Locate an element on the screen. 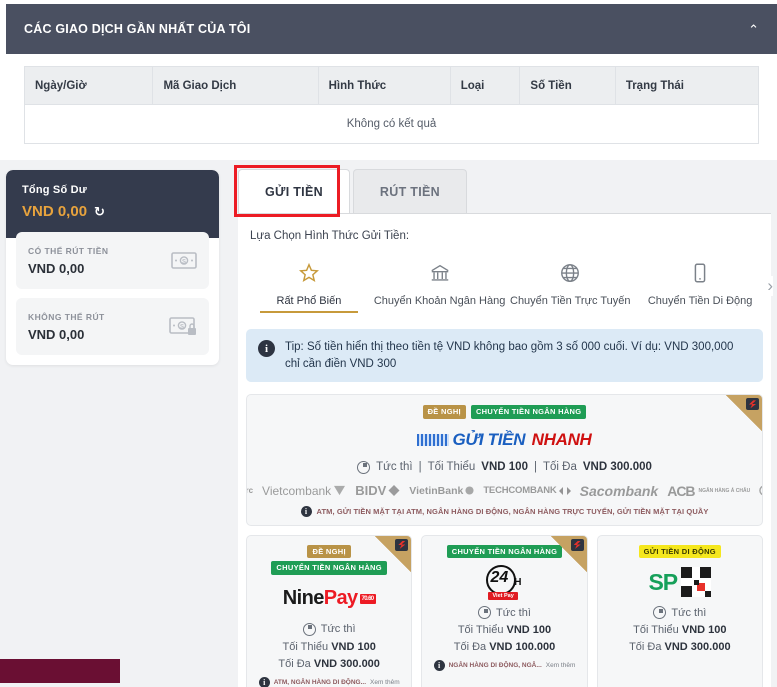  clock-icon-sp-qr is located at coordinates (660, 613).